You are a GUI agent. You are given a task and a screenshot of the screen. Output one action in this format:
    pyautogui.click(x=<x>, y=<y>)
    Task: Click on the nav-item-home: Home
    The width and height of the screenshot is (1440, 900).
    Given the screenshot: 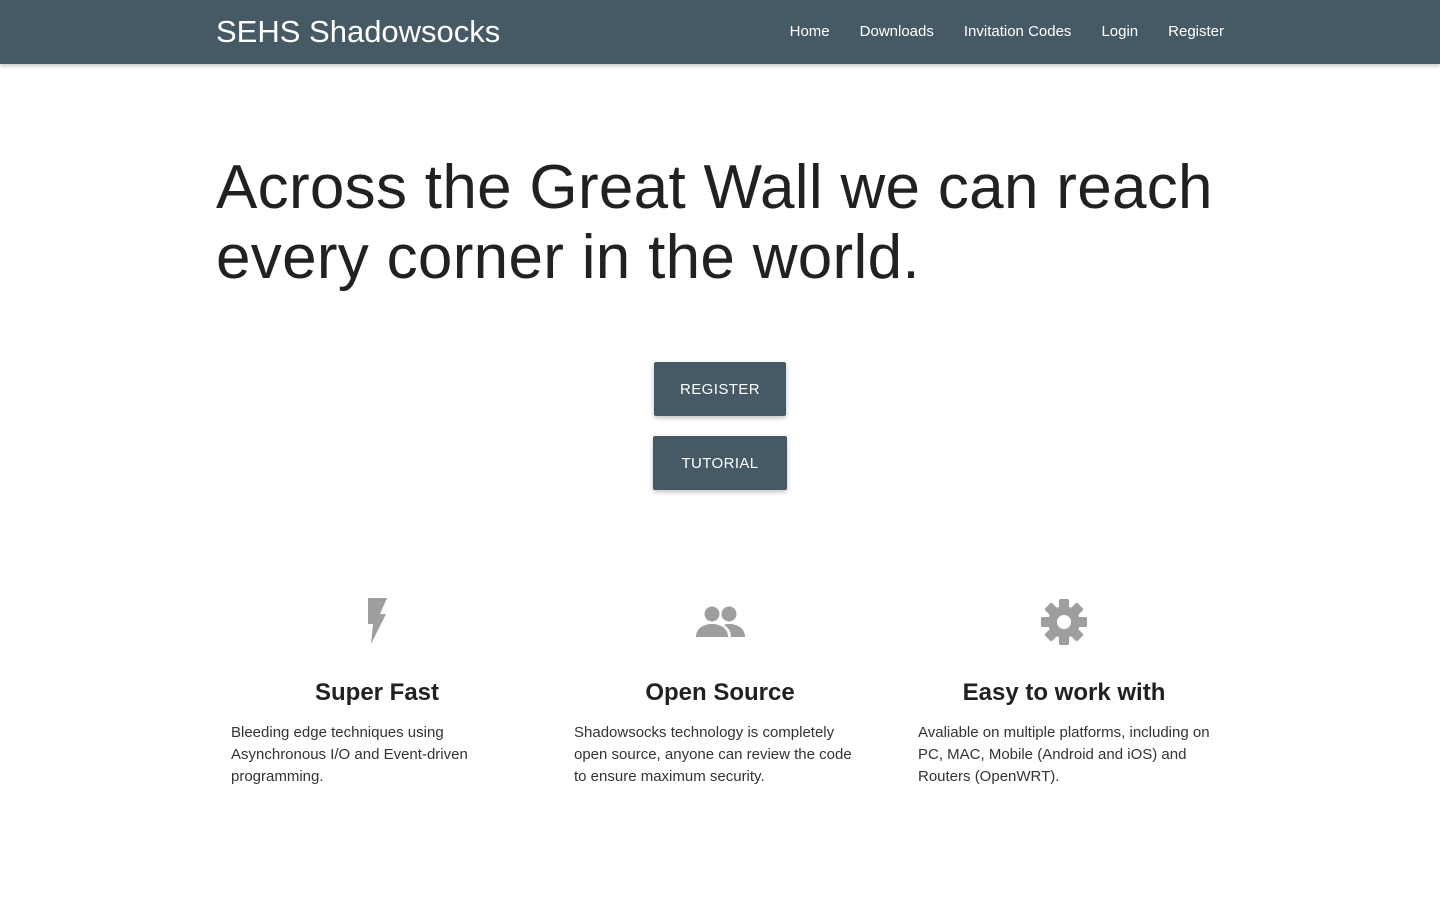 What is the action you would take?
    pyautogui.click(x=810, y=32)
    